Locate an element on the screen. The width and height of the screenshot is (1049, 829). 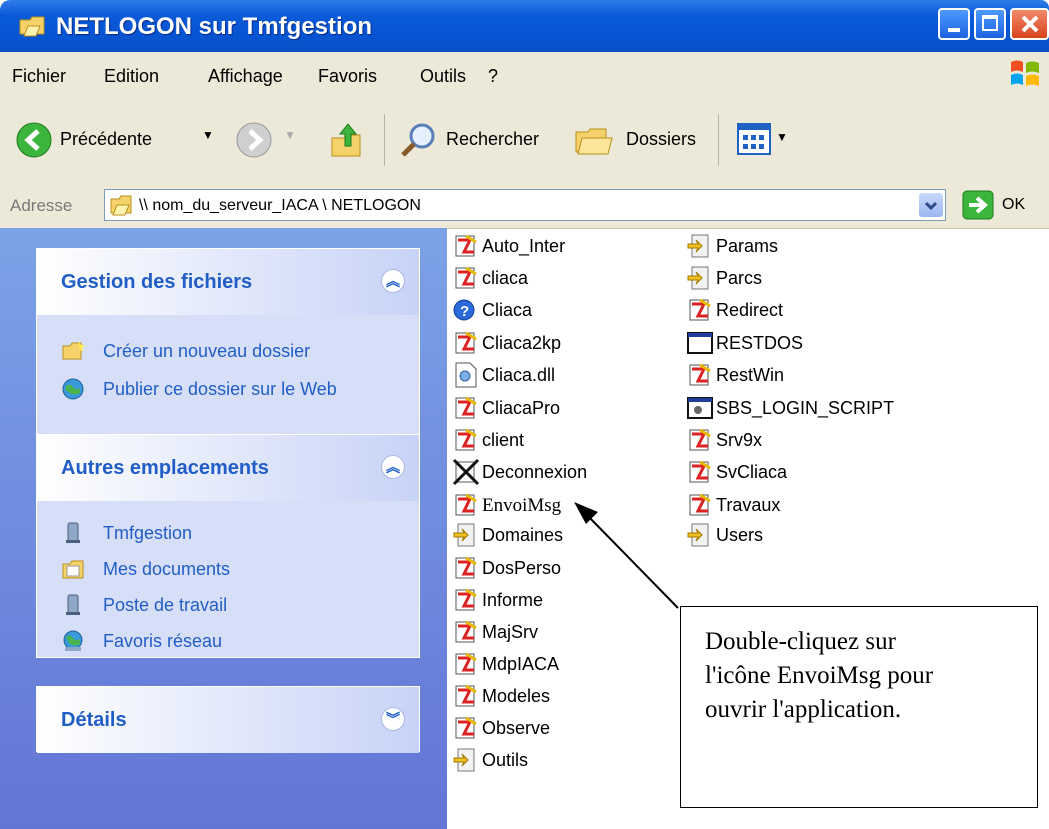
details-panel: Détails ︾ is located at coordinates (228, 719).